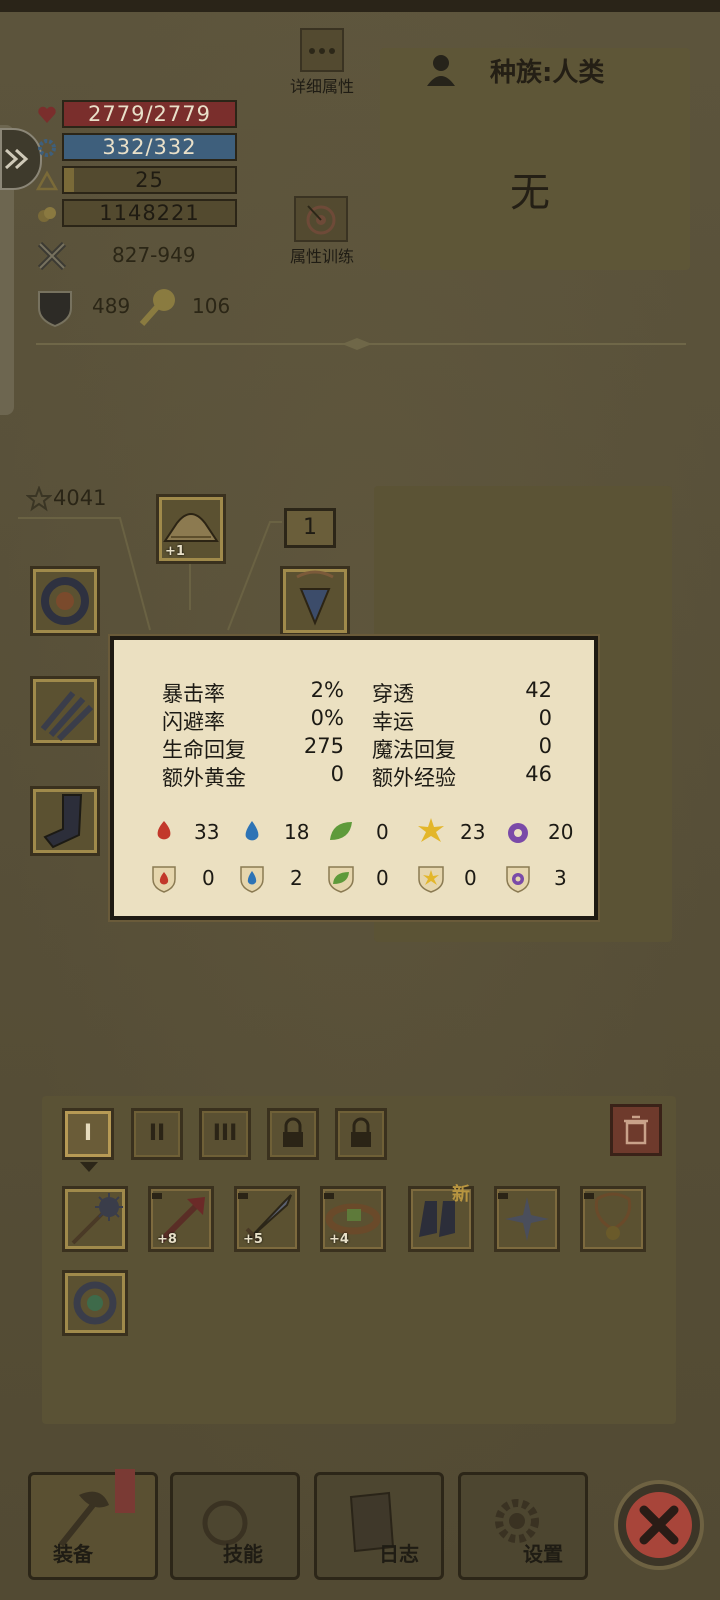 This screenshot has width=720, height=1600. What do you see at coordinates (321, 219) in the screenshot?
I see `target-icon` at bounding box center [321, 219].